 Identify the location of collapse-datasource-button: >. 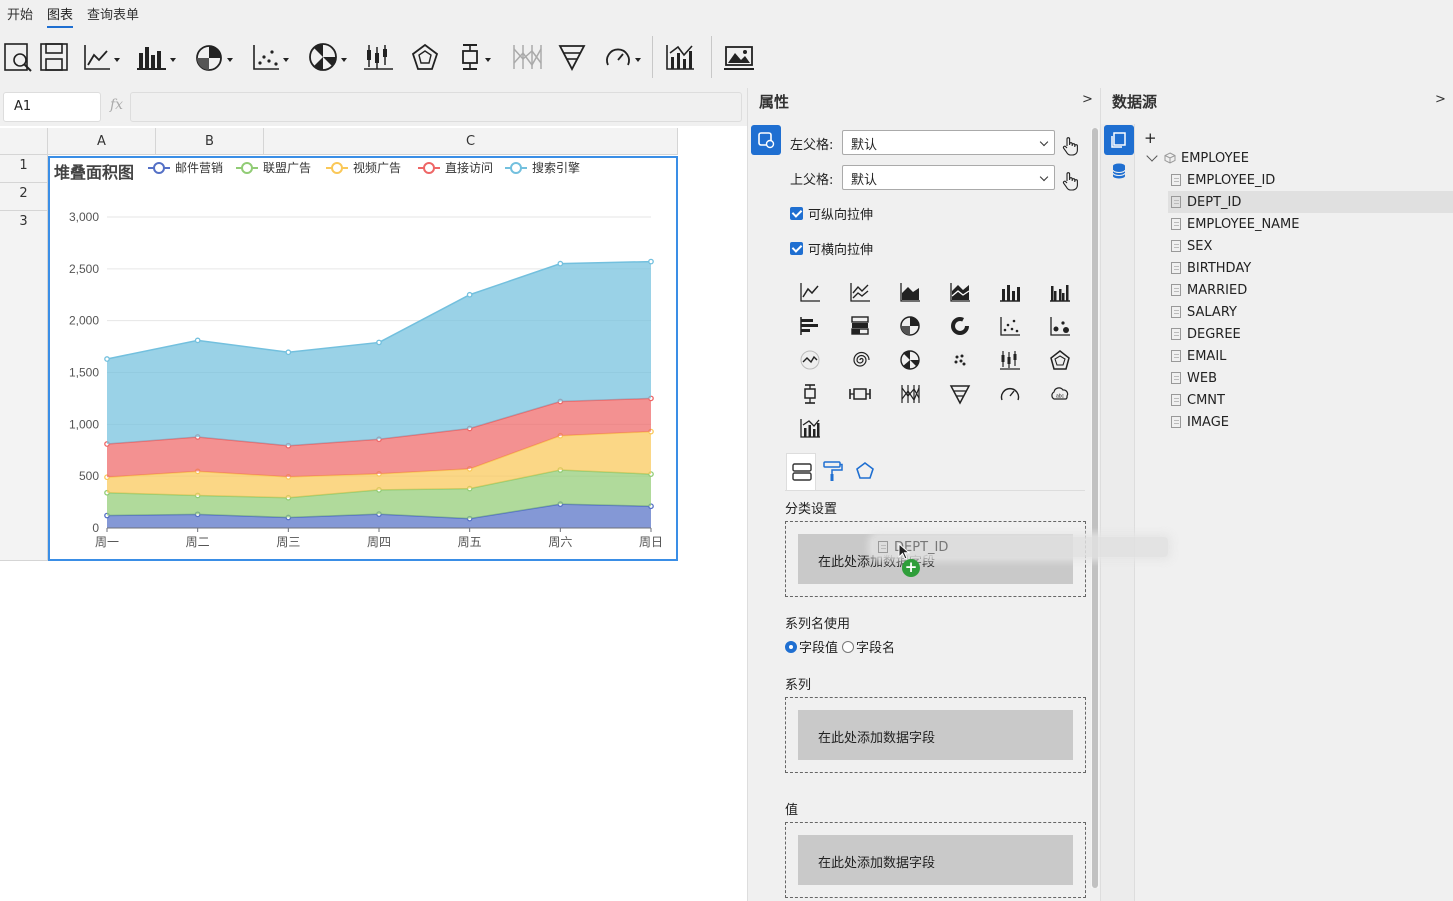
(1440, 99).